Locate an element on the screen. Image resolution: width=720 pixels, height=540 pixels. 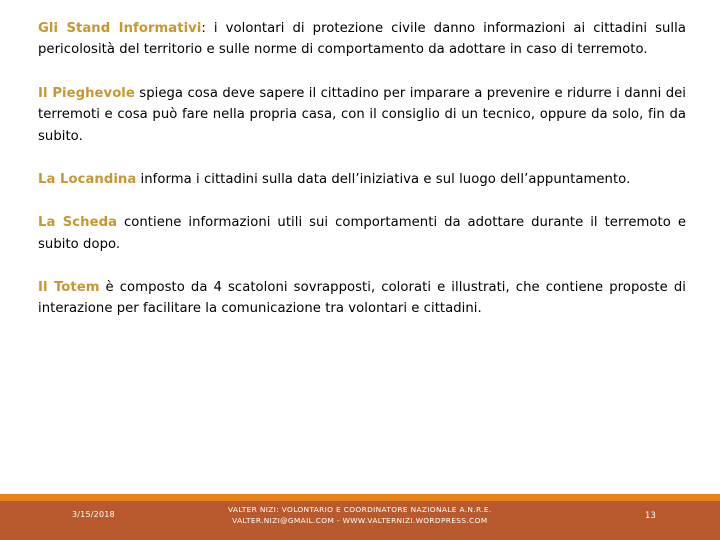
paragraph-lead-label: La Scheda is located at coordinates (78, 223).